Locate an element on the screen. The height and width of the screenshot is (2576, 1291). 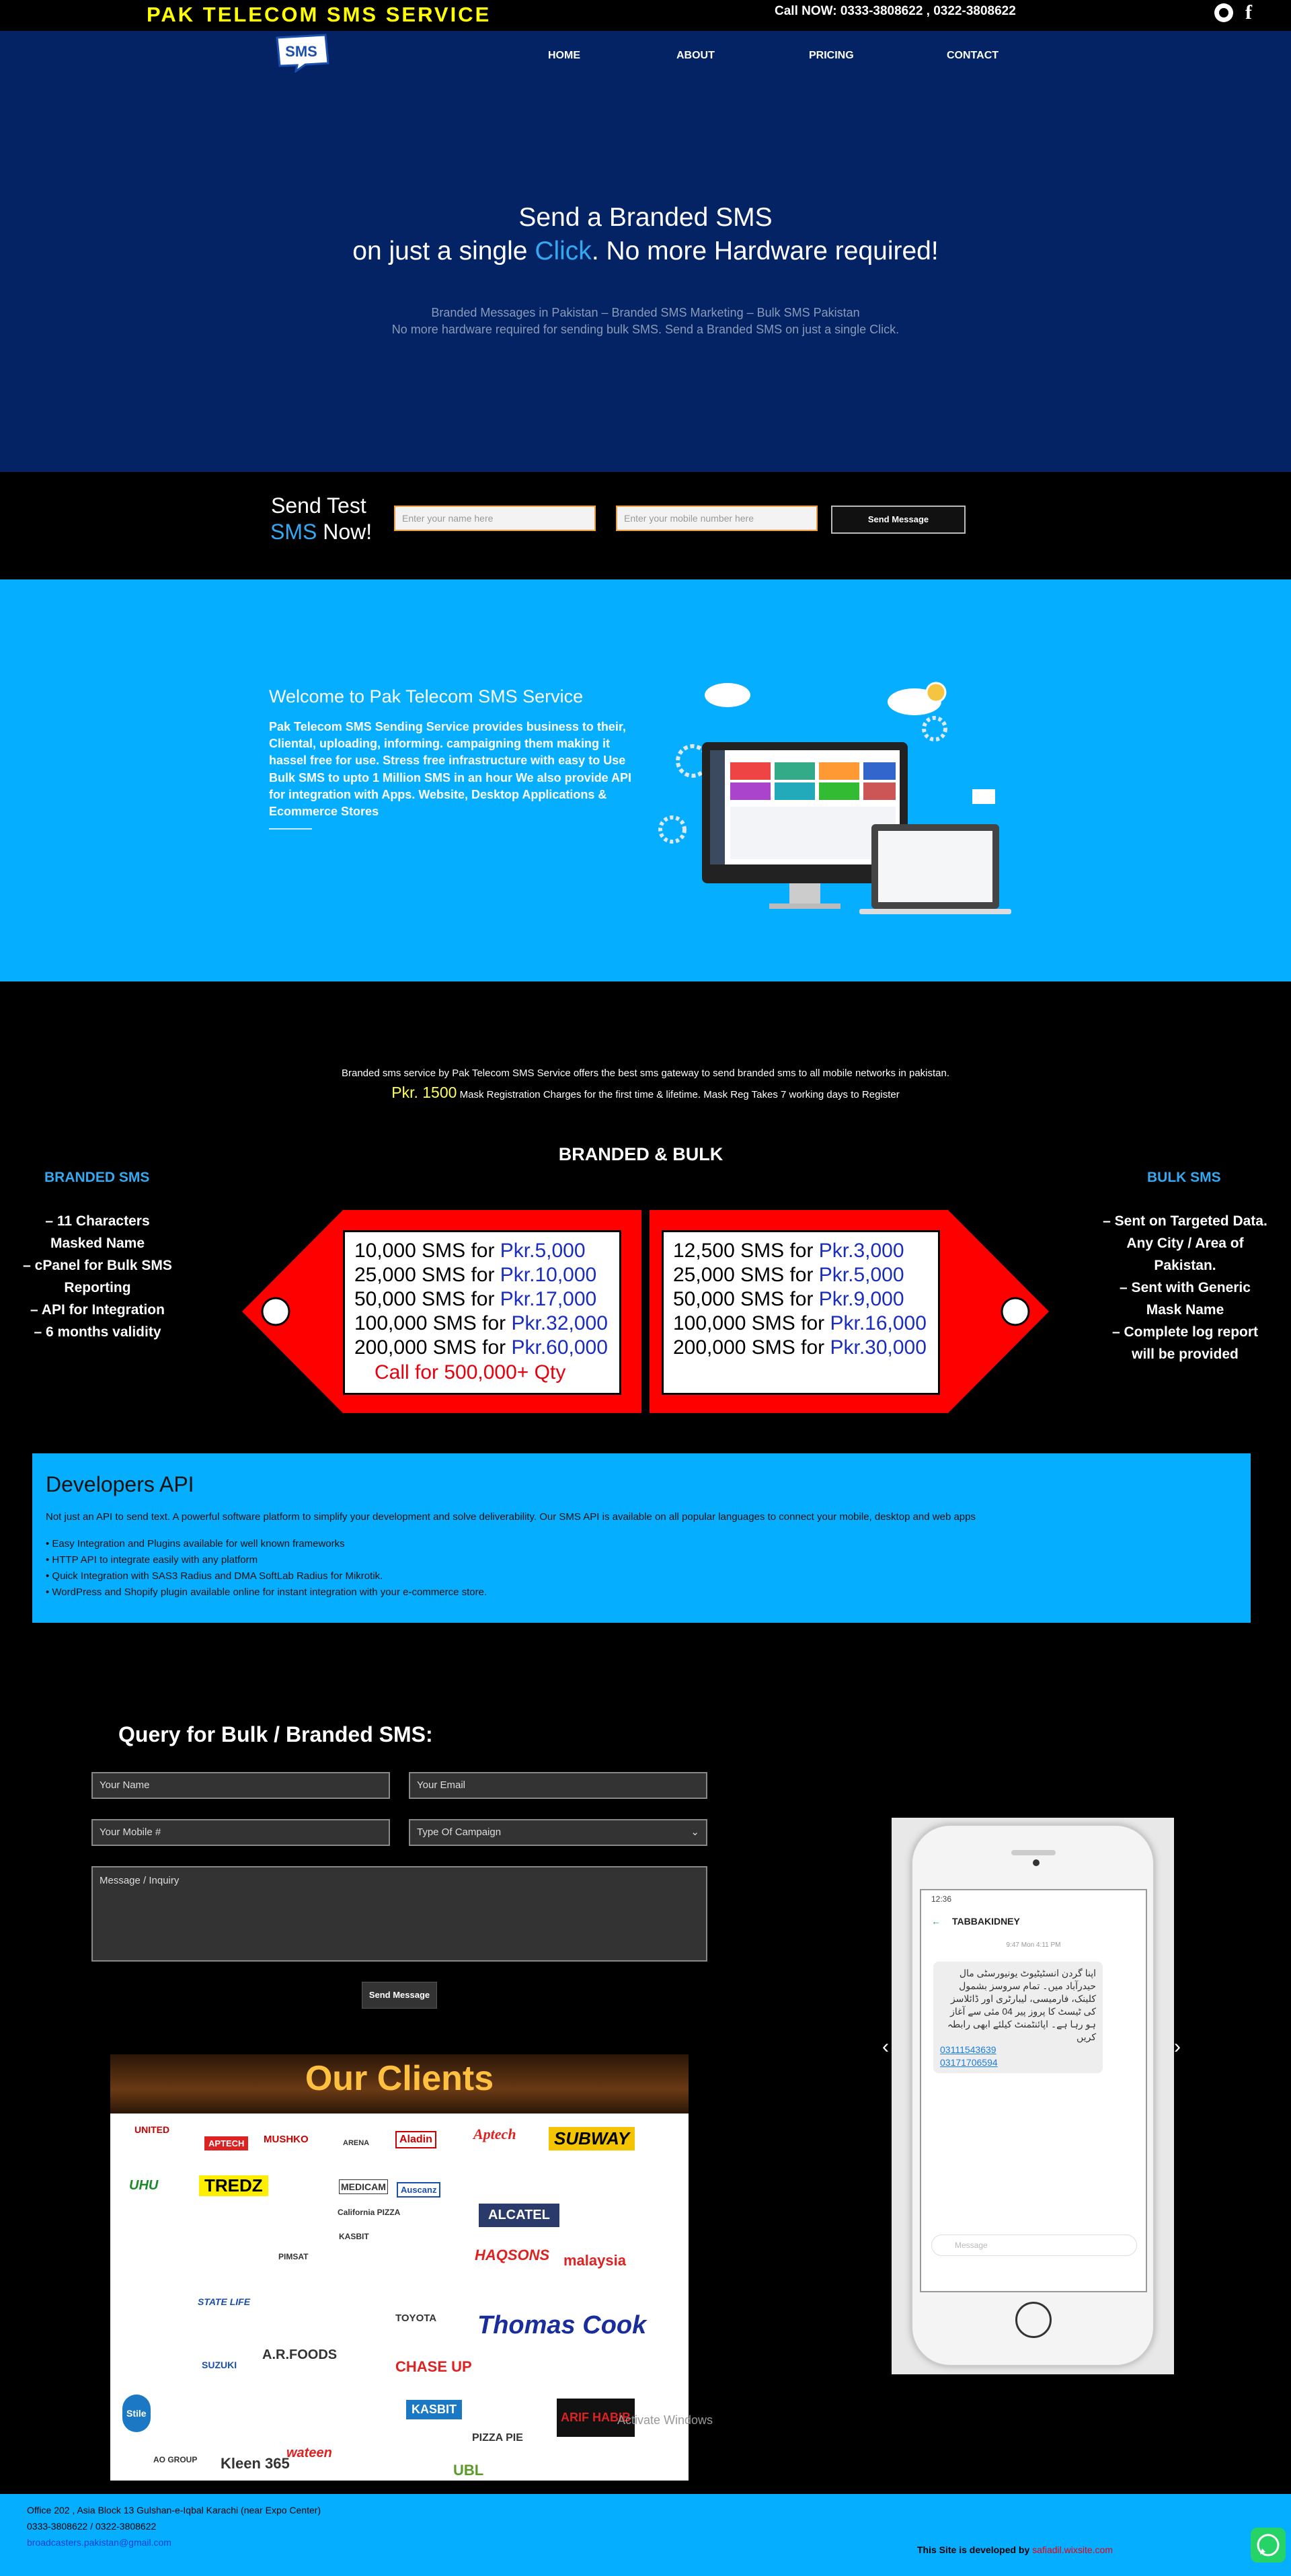
campaign-type-select: Type Of Campaign ⌄ is located at coordinates (558, 1832).